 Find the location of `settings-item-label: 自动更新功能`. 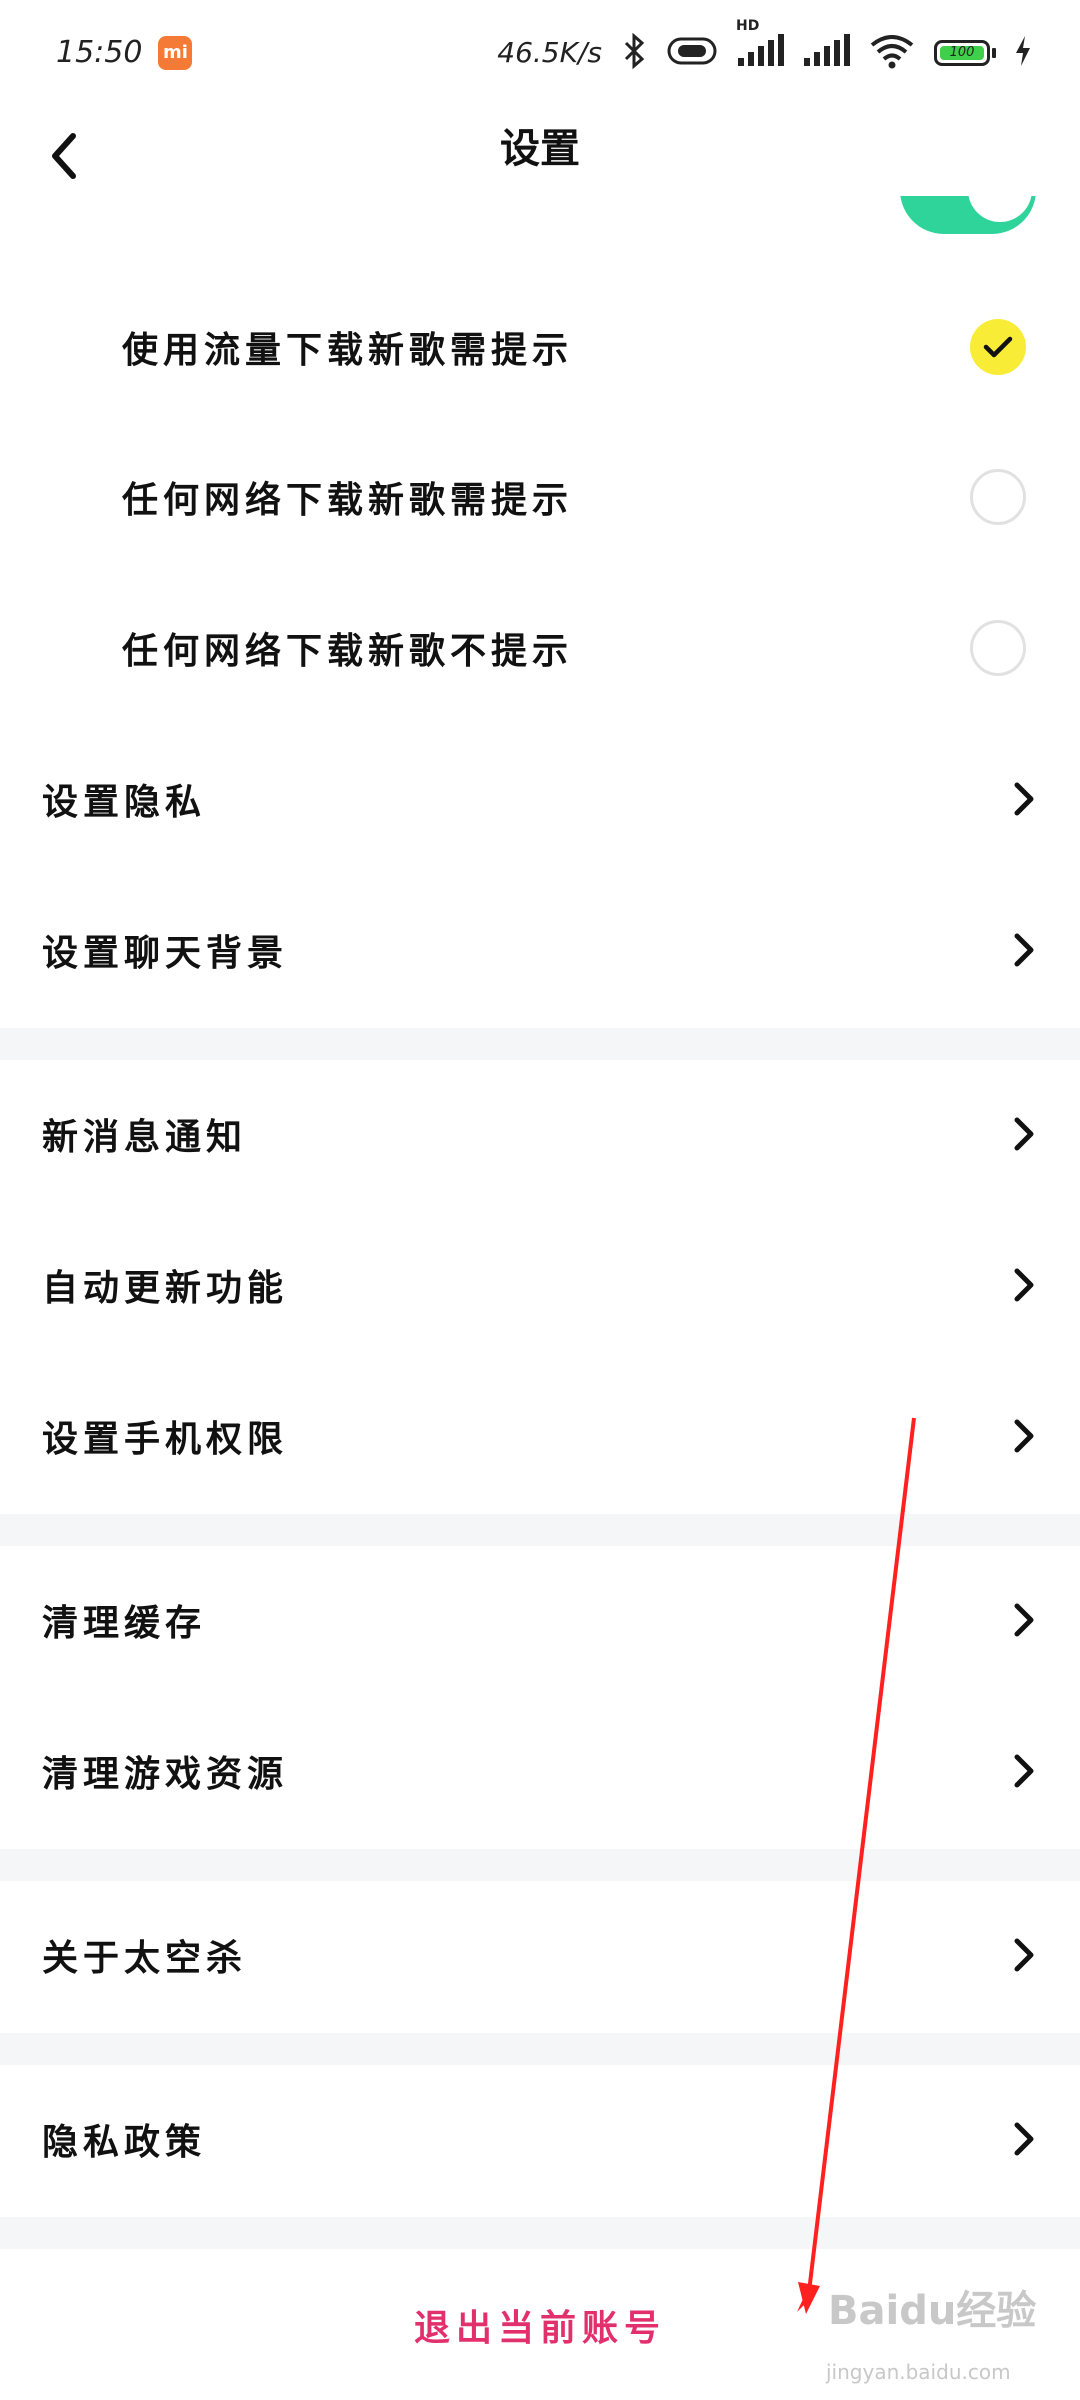

settings-item-label: 自动更新功能 is located at coordinates (165, 1288).